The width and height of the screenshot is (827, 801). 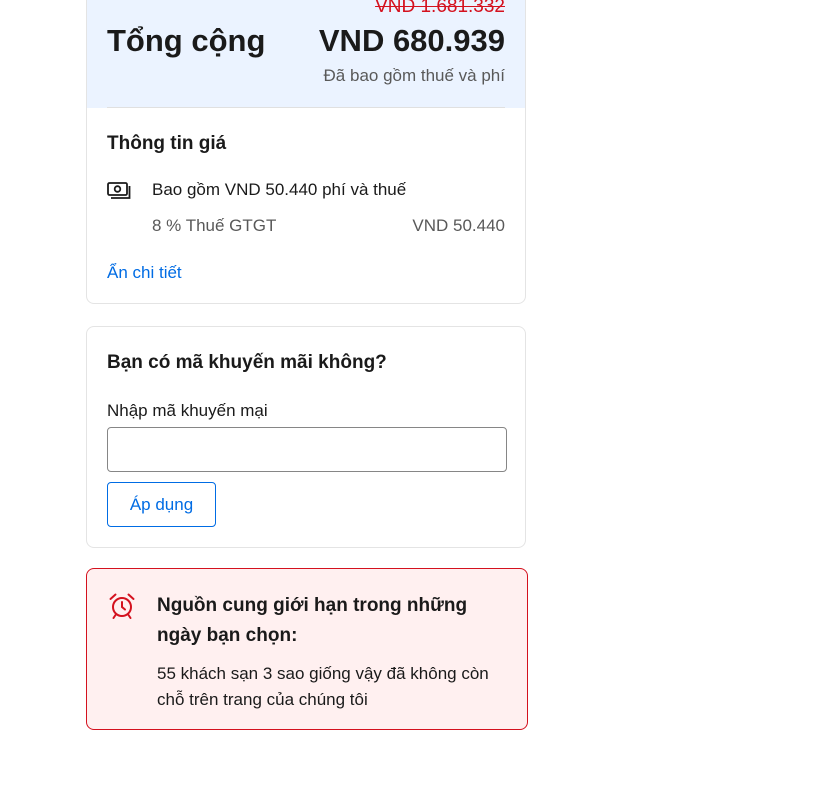 I want to click on original-price: VND 1.681.332, so click(x=440, y=8).